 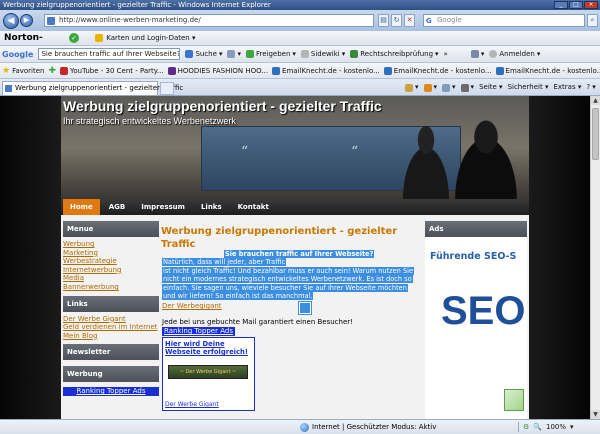 I want to click on google-search-button: Suche ▾, so click(x=203, y=54).